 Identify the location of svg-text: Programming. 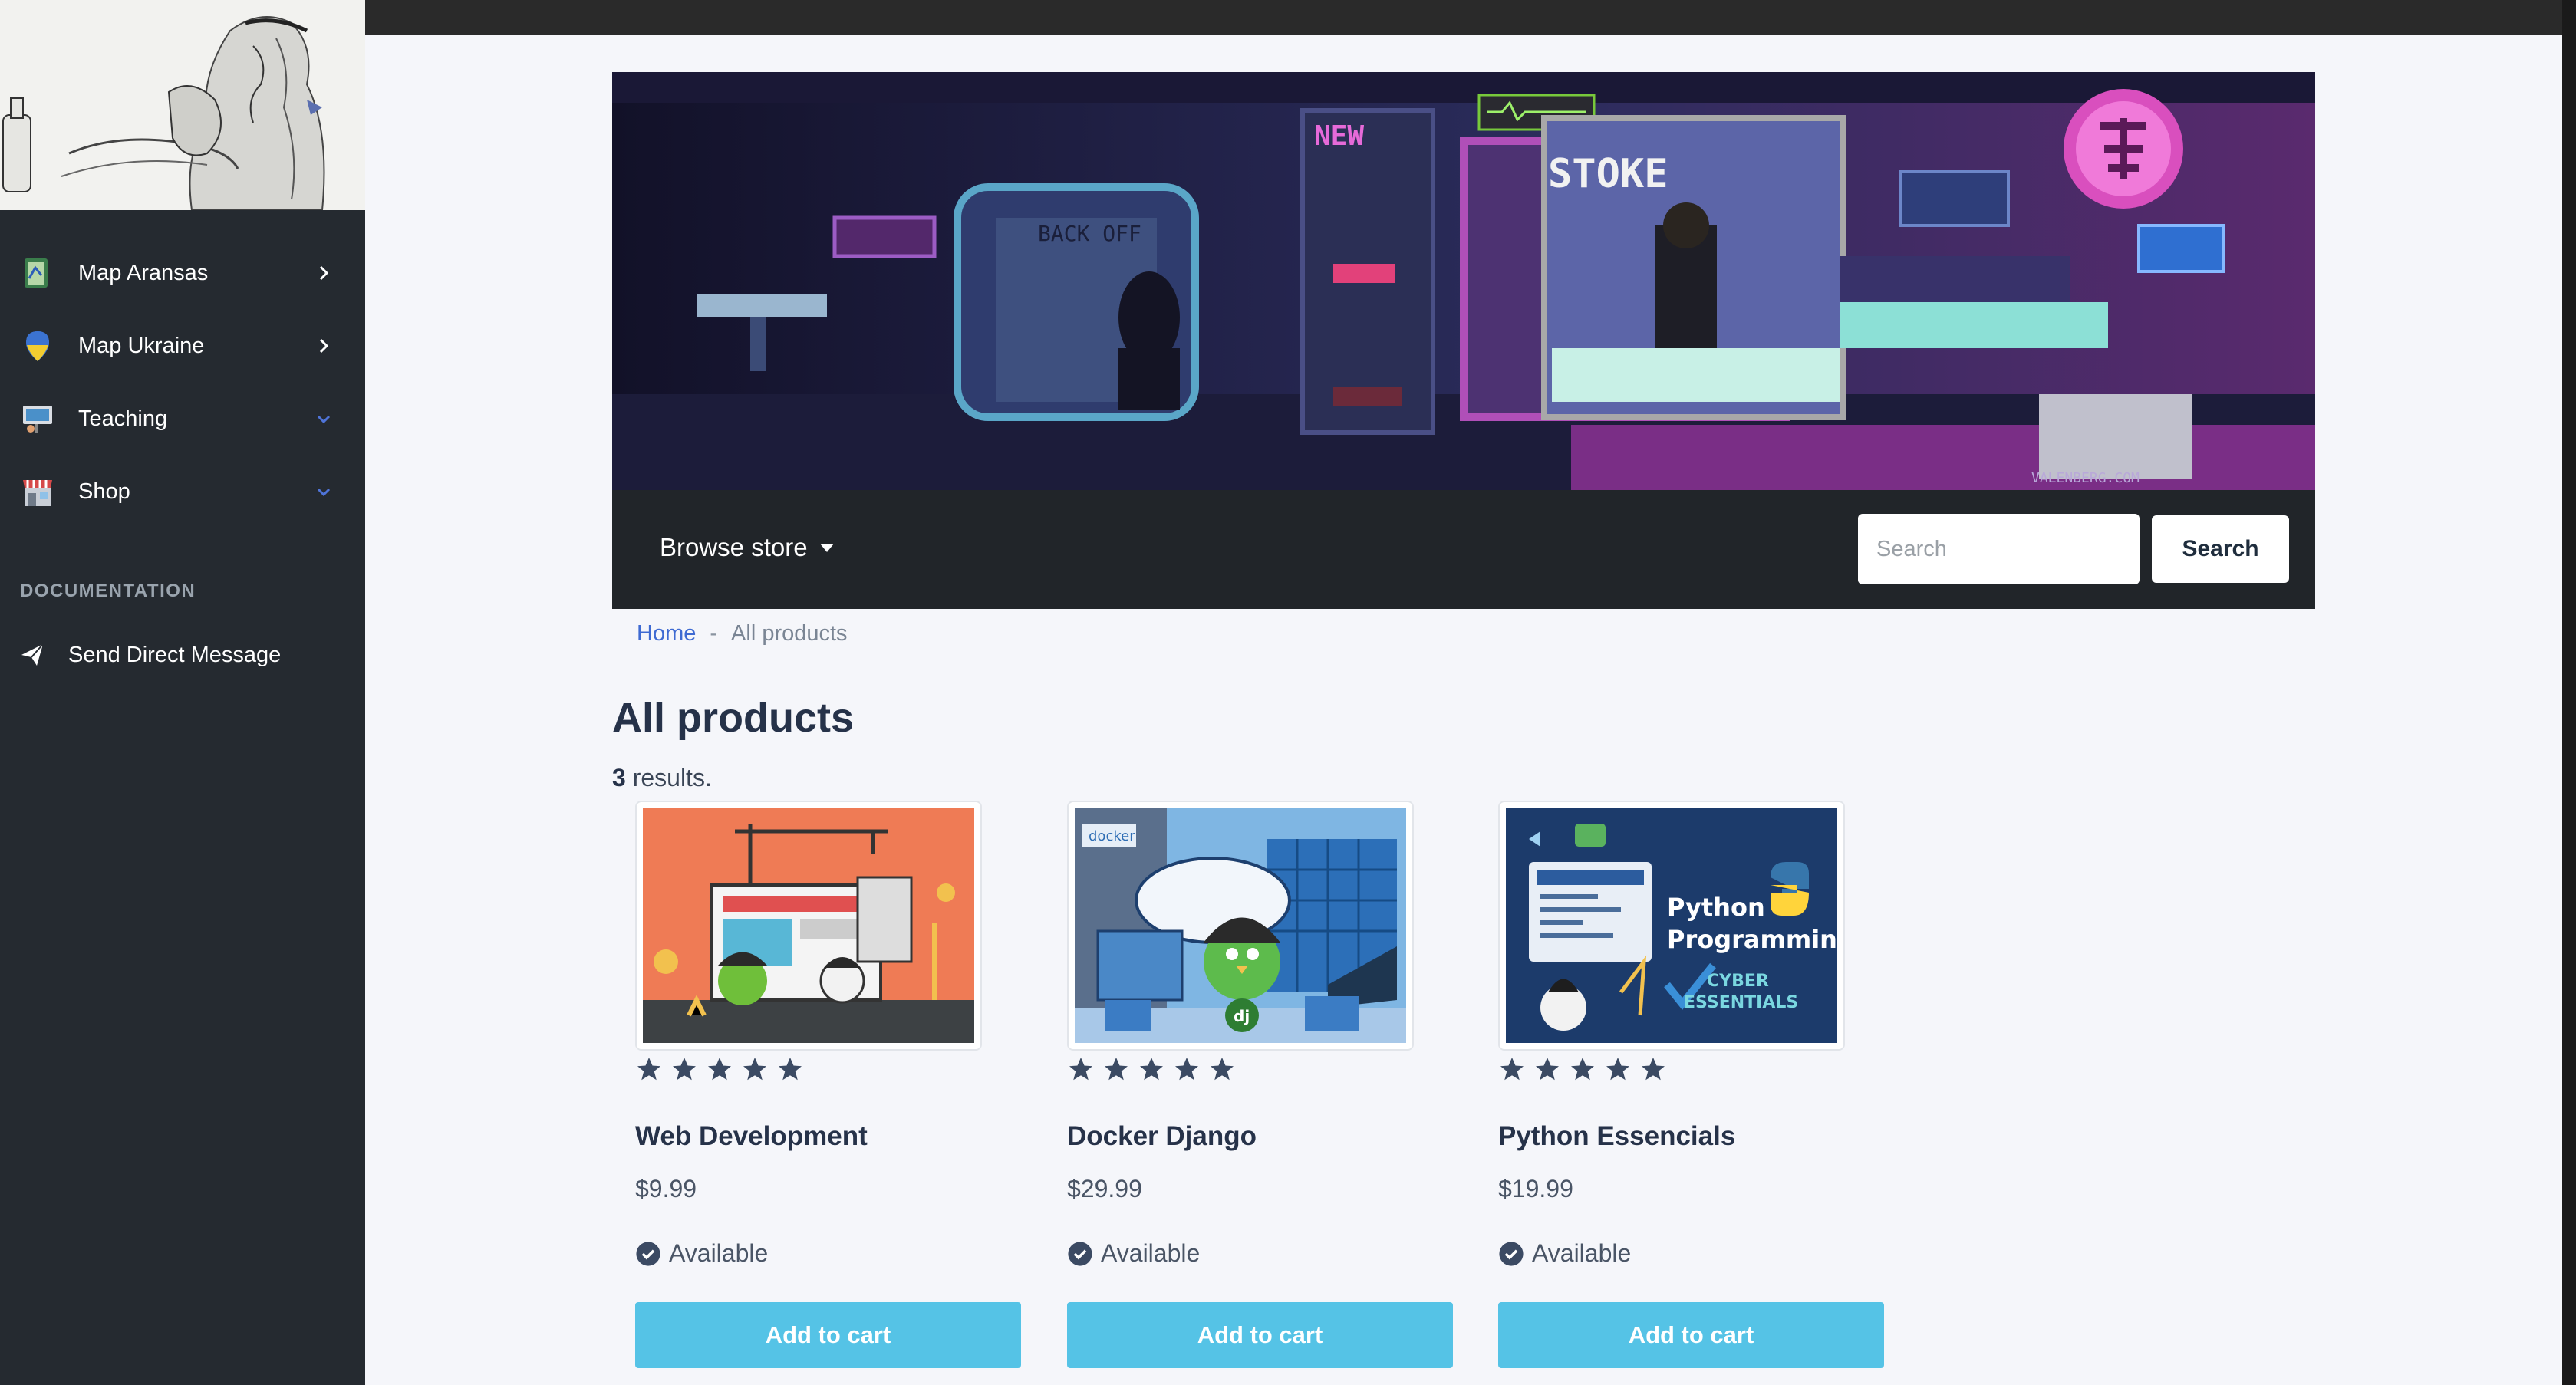
(1752, 940).